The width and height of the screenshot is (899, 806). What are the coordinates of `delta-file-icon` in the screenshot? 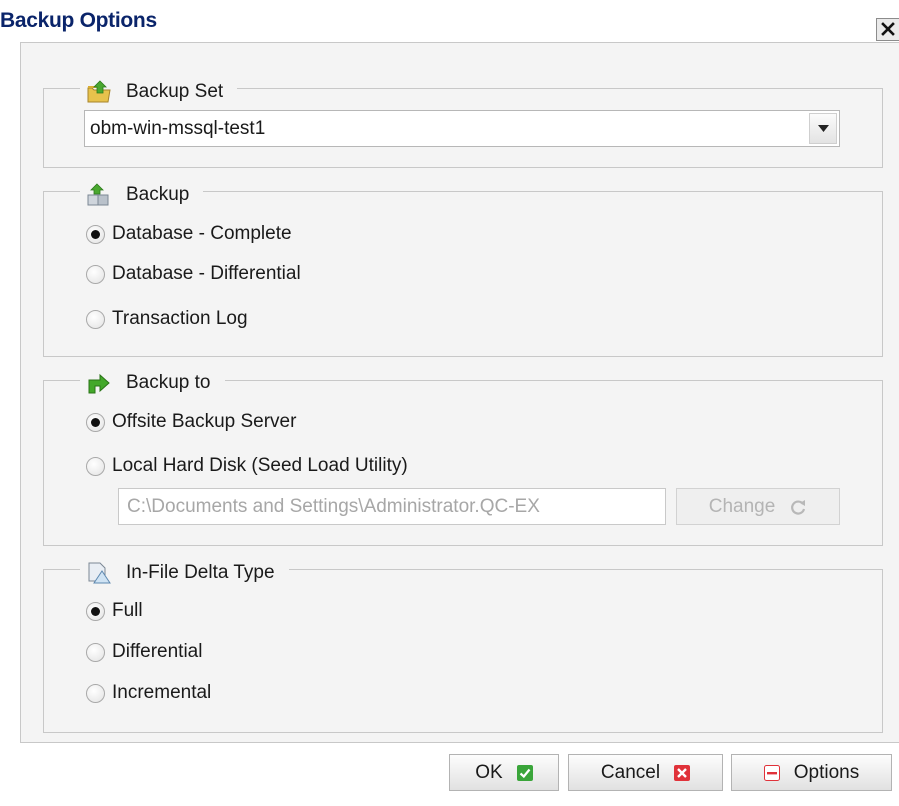 It's located at (99, 573).